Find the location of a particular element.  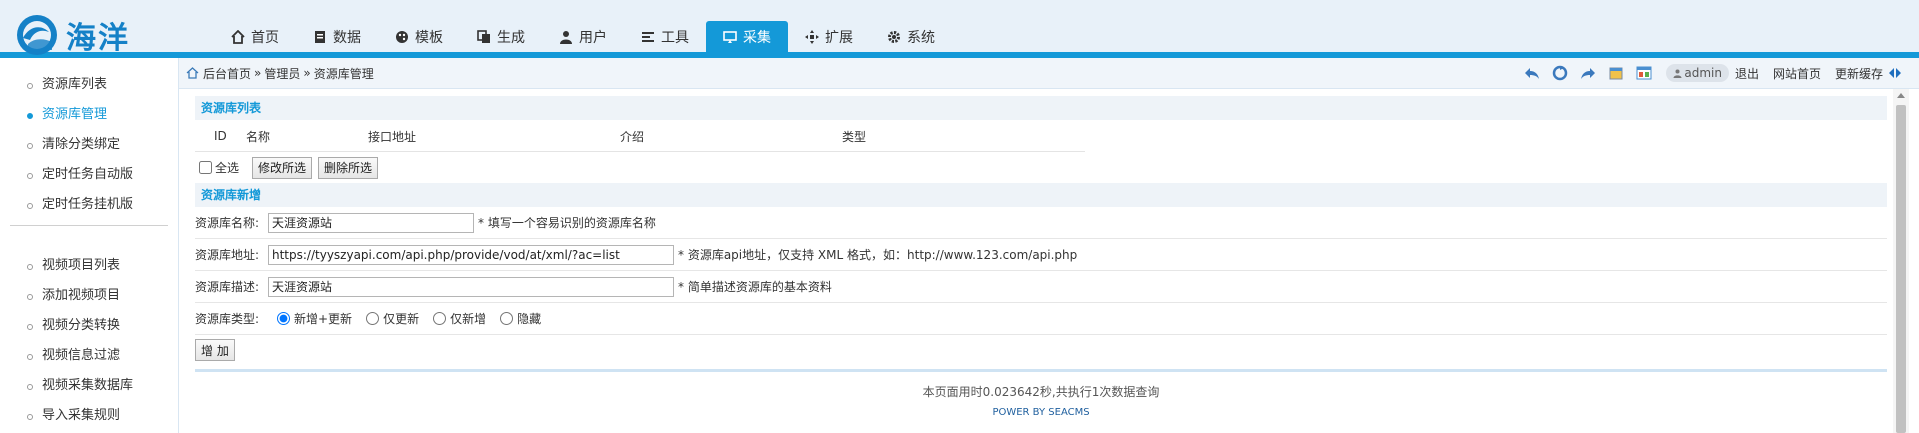

logo-wave-icon is located at coordinates (37, 35).